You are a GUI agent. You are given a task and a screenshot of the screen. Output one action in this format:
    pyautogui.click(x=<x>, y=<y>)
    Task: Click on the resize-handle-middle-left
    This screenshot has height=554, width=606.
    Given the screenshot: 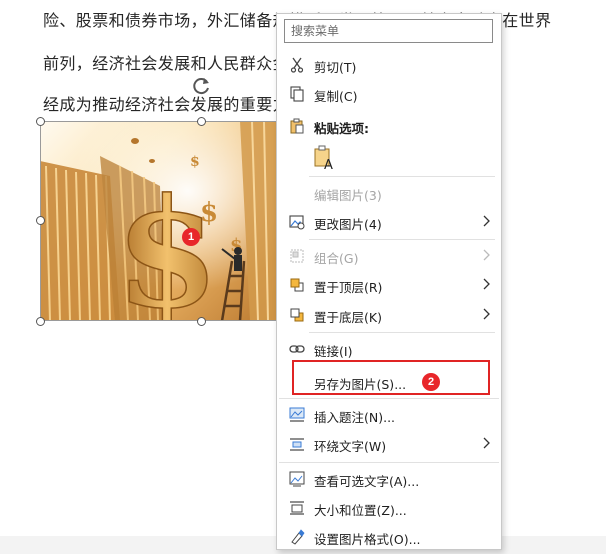 What is the action you would take?
    pyautogui.click(x=40, y=220)
    